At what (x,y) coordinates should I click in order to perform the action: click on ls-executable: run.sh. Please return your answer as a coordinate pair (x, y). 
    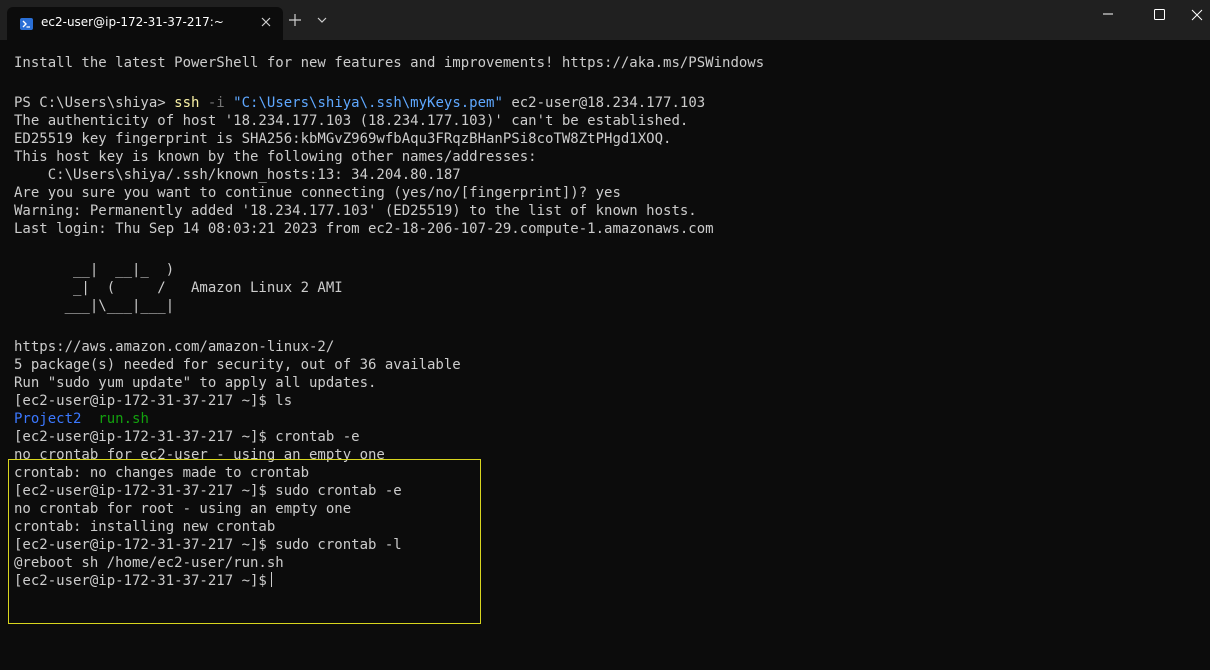
    Looking at the image, I should click on (123, 419).